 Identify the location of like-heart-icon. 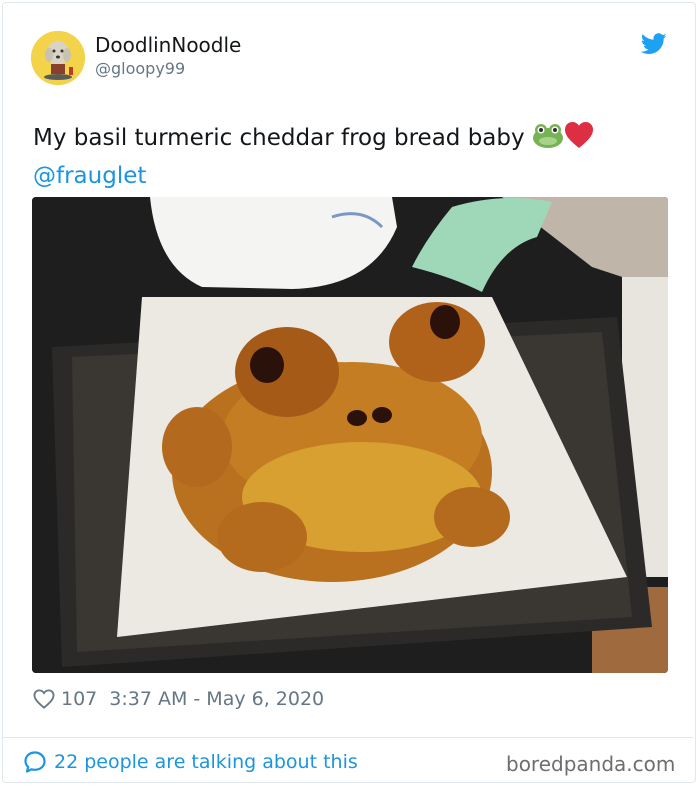
(44, 699).